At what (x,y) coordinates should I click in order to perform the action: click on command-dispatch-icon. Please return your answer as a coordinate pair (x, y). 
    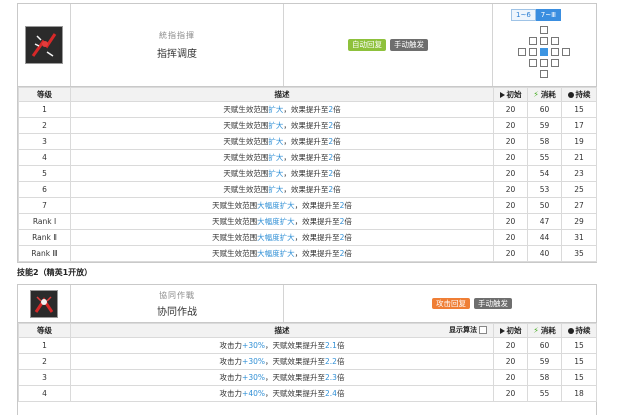
    Looking at the image, I should click on (44, 45).